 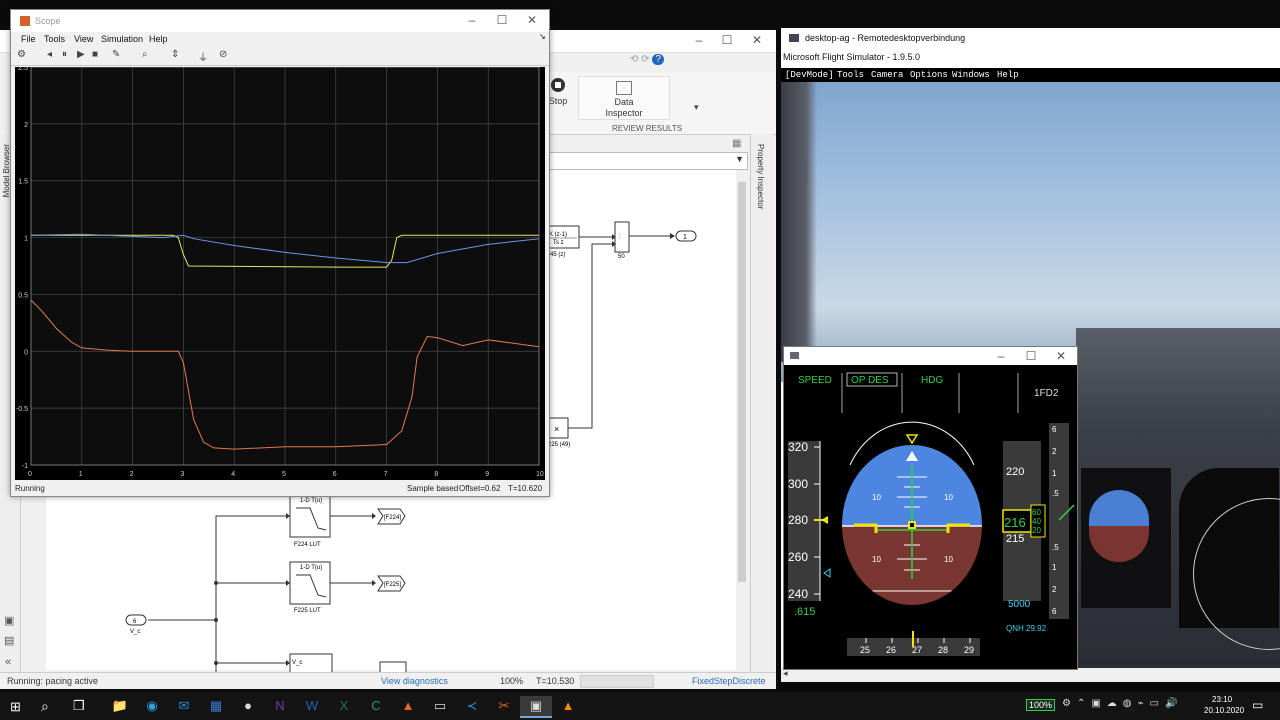 What do you see at coordinates (21, 54) in the screenshot?
I see `settings-icon: ⚙` at bounding box center [21, 54].